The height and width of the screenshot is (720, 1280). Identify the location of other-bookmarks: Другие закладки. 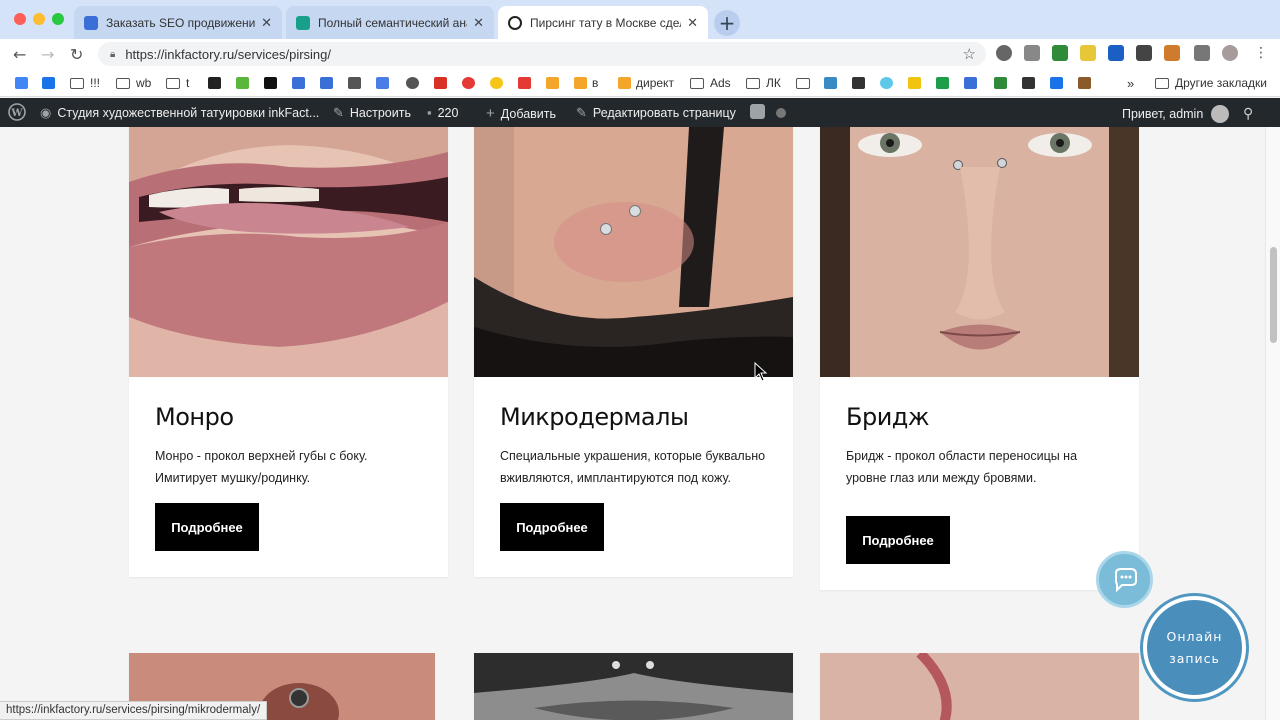
(1211, 83).